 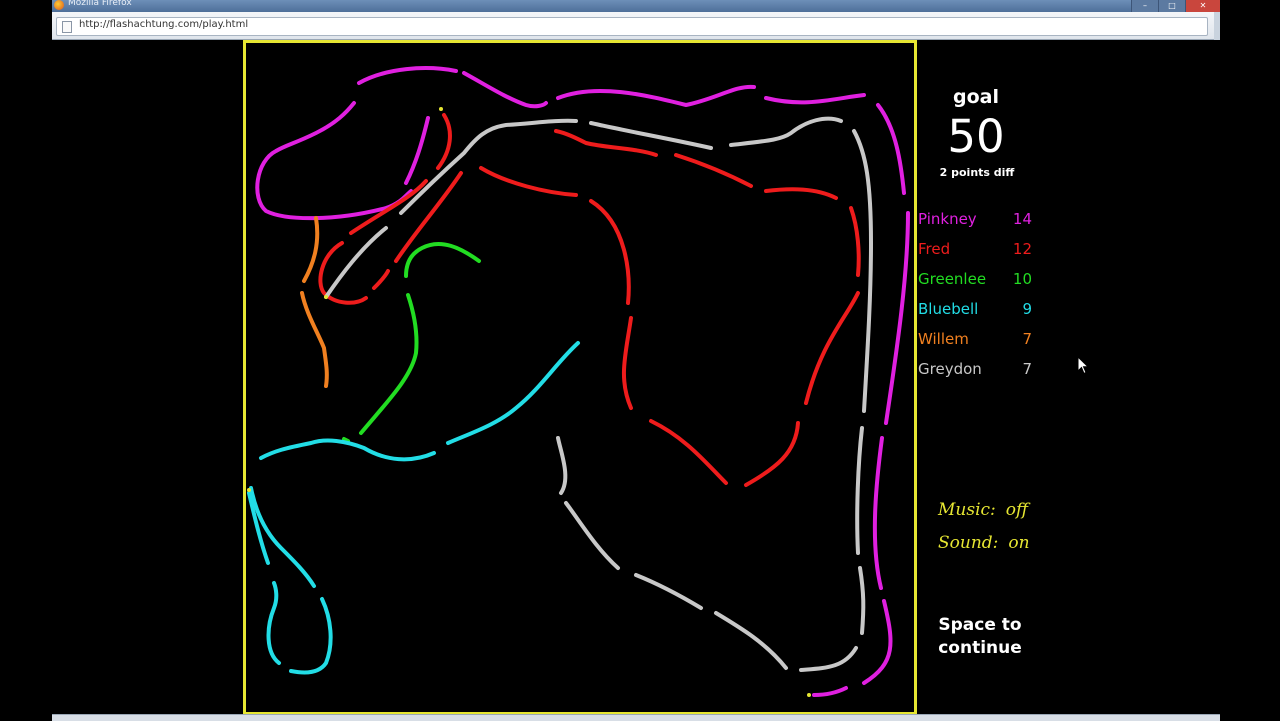 I want to click on trail-bluebell, so click(x=413, y=508).